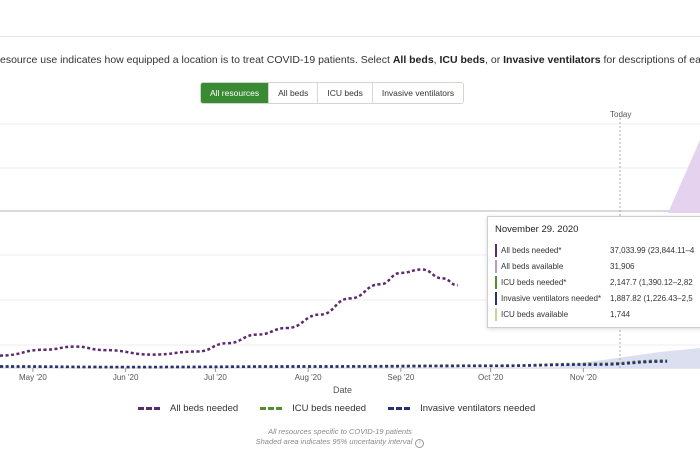 The height and width of the screenshot is (453, 700). Describe the element at coordinates (535, 314) in the screenshot. I see `tooltip-label: ICU beds available` at that location.